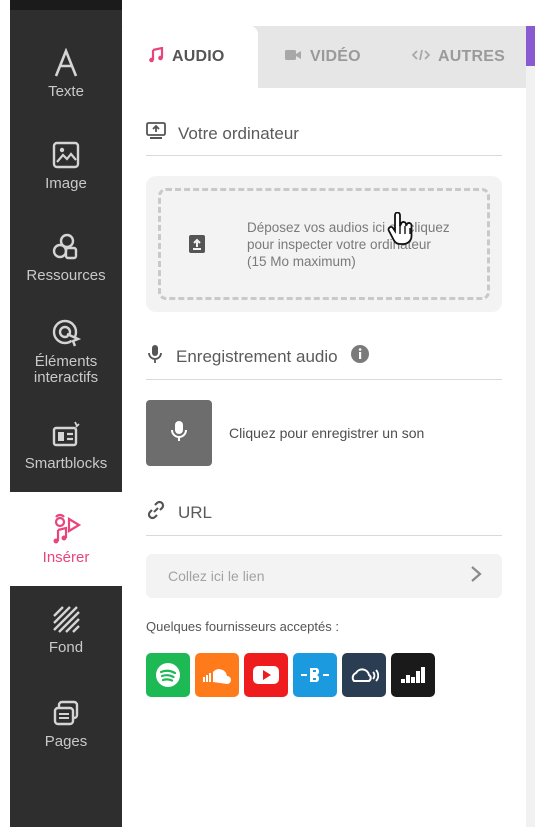 This screenshot has height=827, width=535. What do you see at coordinates (257, 356) in the screenshot?
I see `section-title: Enregistrement audio` at bounding box center [257, 356].